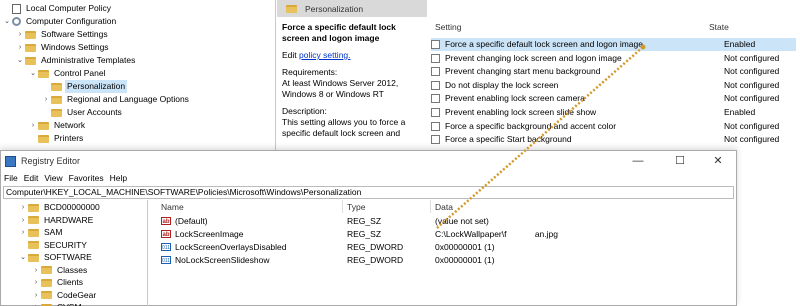 The height and width of the screenshot is (306, 800). What do you see at coordinates (58, 125) in the screenshot?
I see `tree-item: › Network` at bounding box center [58, 125].